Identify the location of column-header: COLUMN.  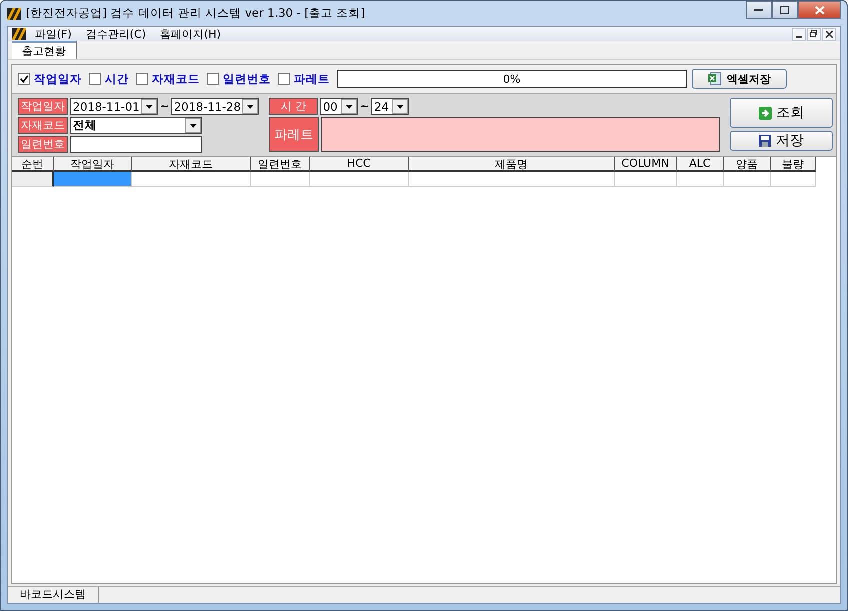
(646, 164).